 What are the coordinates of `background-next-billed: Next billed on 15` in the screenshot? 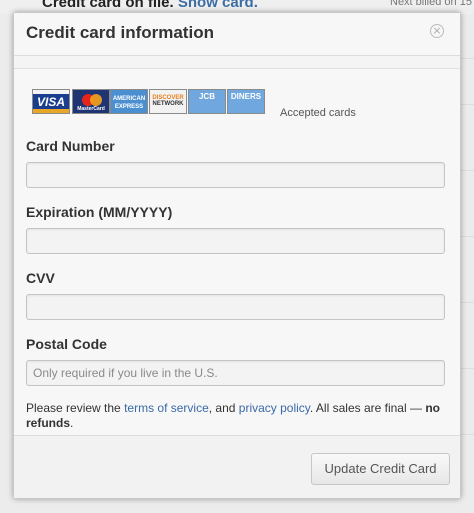 It's located at (431, 4).